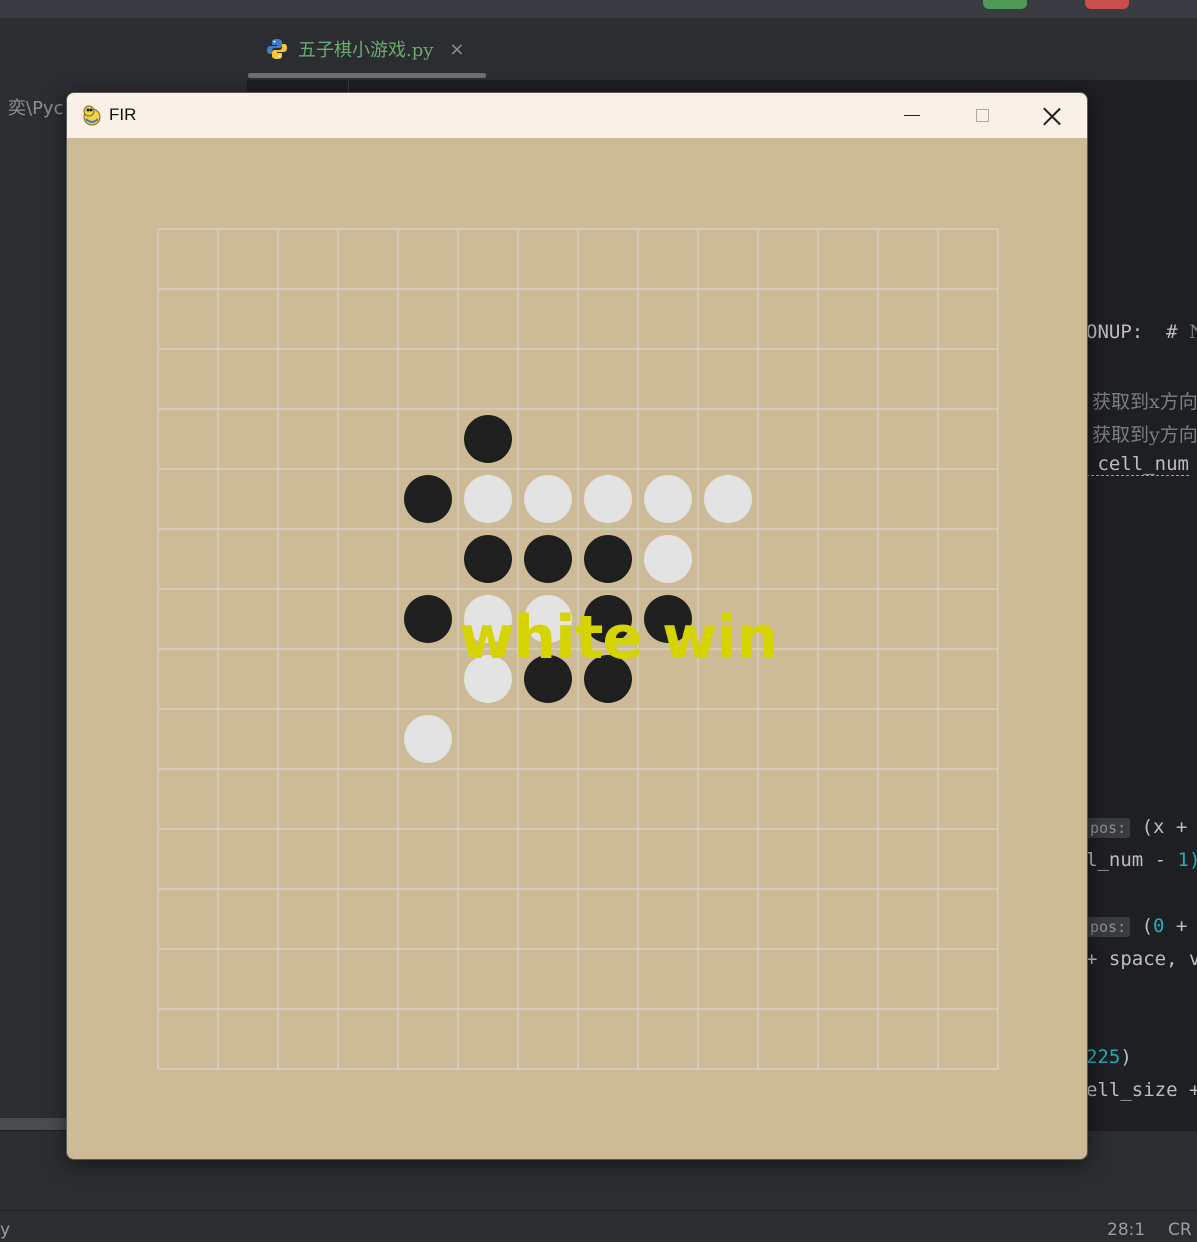 This screenshot has height=1242, width=1197. I want to click on code-line: ONUP: # N, so click(1141, 332).